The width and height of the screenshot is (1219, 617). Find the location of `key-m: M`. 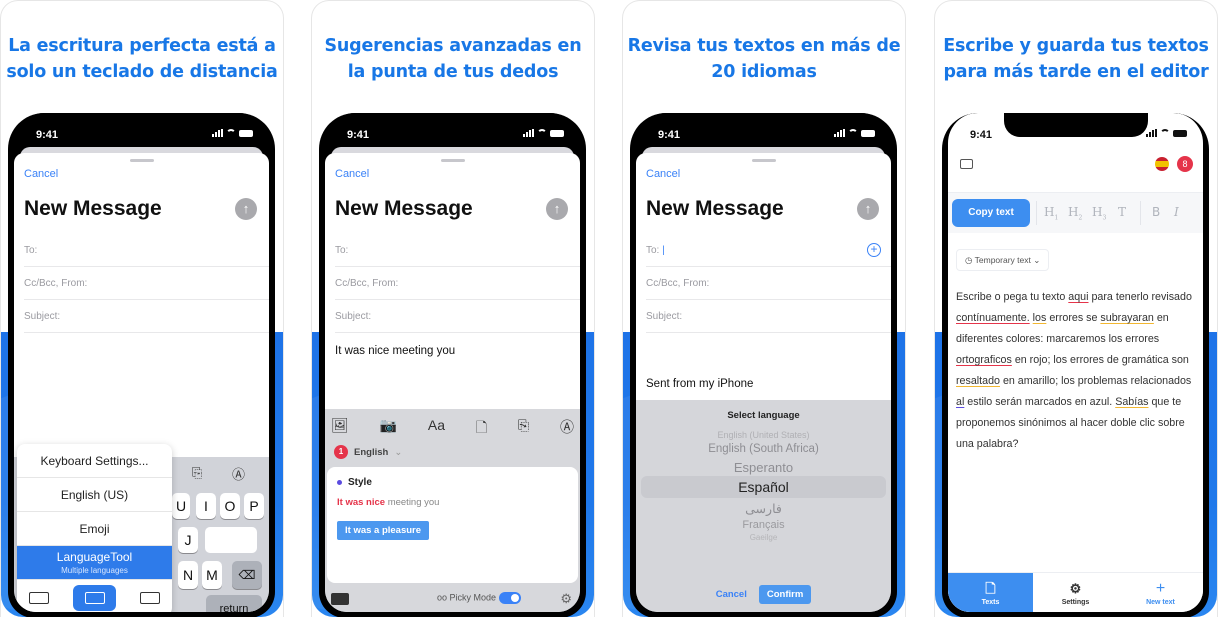

key-m: M is located at coordinates (212, 575).